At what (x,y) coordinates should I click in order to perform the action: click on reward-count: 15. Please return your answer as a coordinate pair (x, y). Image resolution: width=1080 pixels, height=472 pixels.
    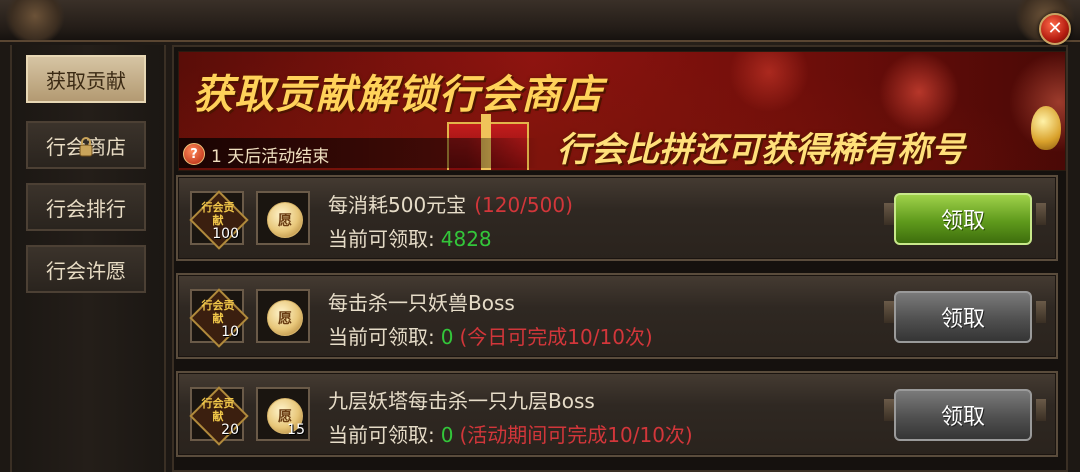
    Looking at the image, I should click on (296, 430).